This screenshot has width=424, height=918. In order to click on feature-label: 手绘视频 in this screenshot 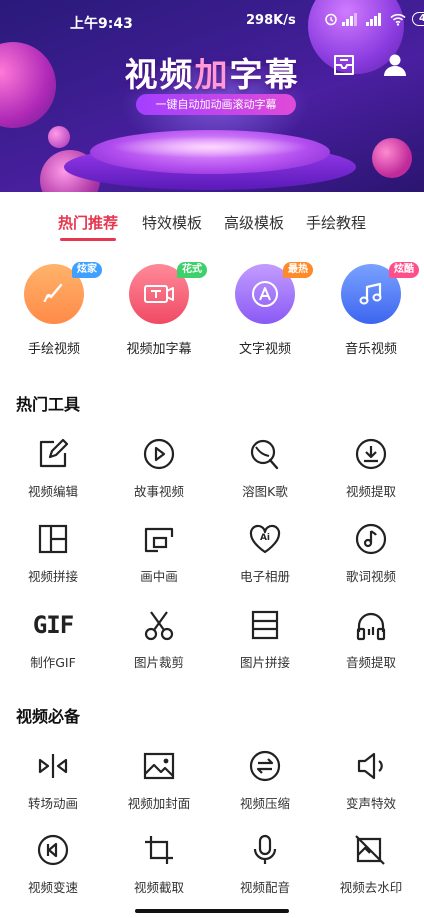, I will do `click(53, 349)`.